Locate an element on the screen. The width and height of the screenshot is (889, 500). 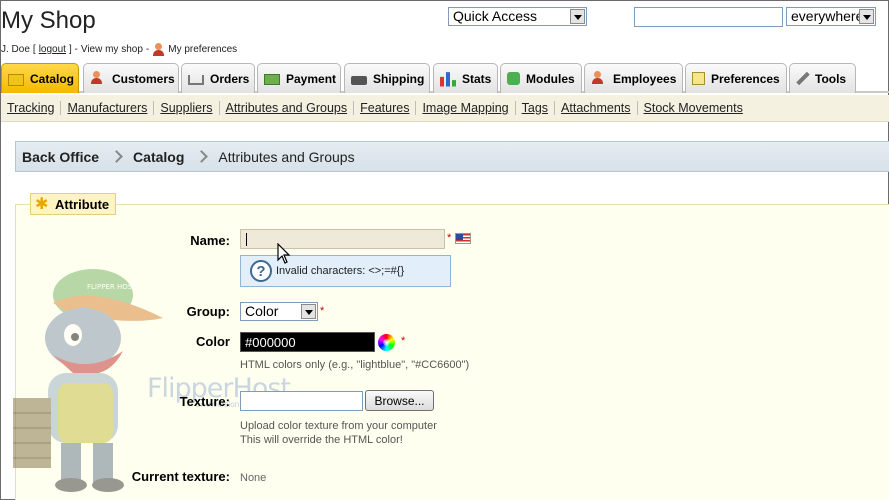
logout-link: logout is located at coordinates (52, 49).